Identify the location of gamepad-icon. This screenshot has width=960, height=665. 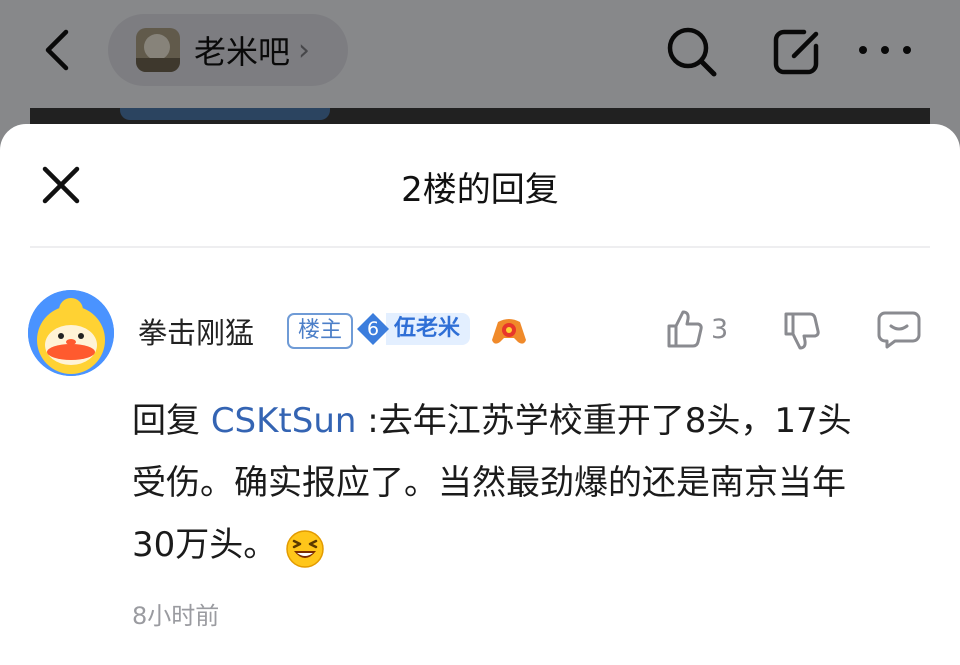
(509, 331).